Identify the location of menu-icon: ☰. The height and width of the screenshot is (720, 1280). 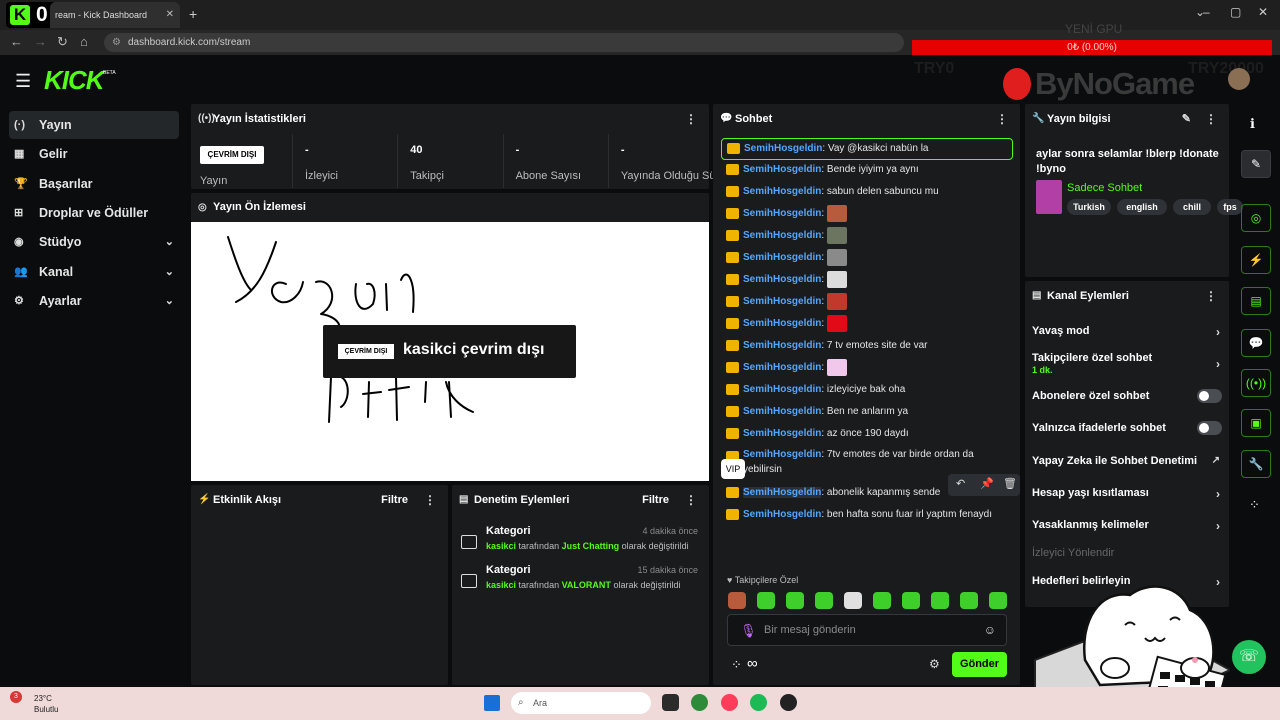
(23, 81).